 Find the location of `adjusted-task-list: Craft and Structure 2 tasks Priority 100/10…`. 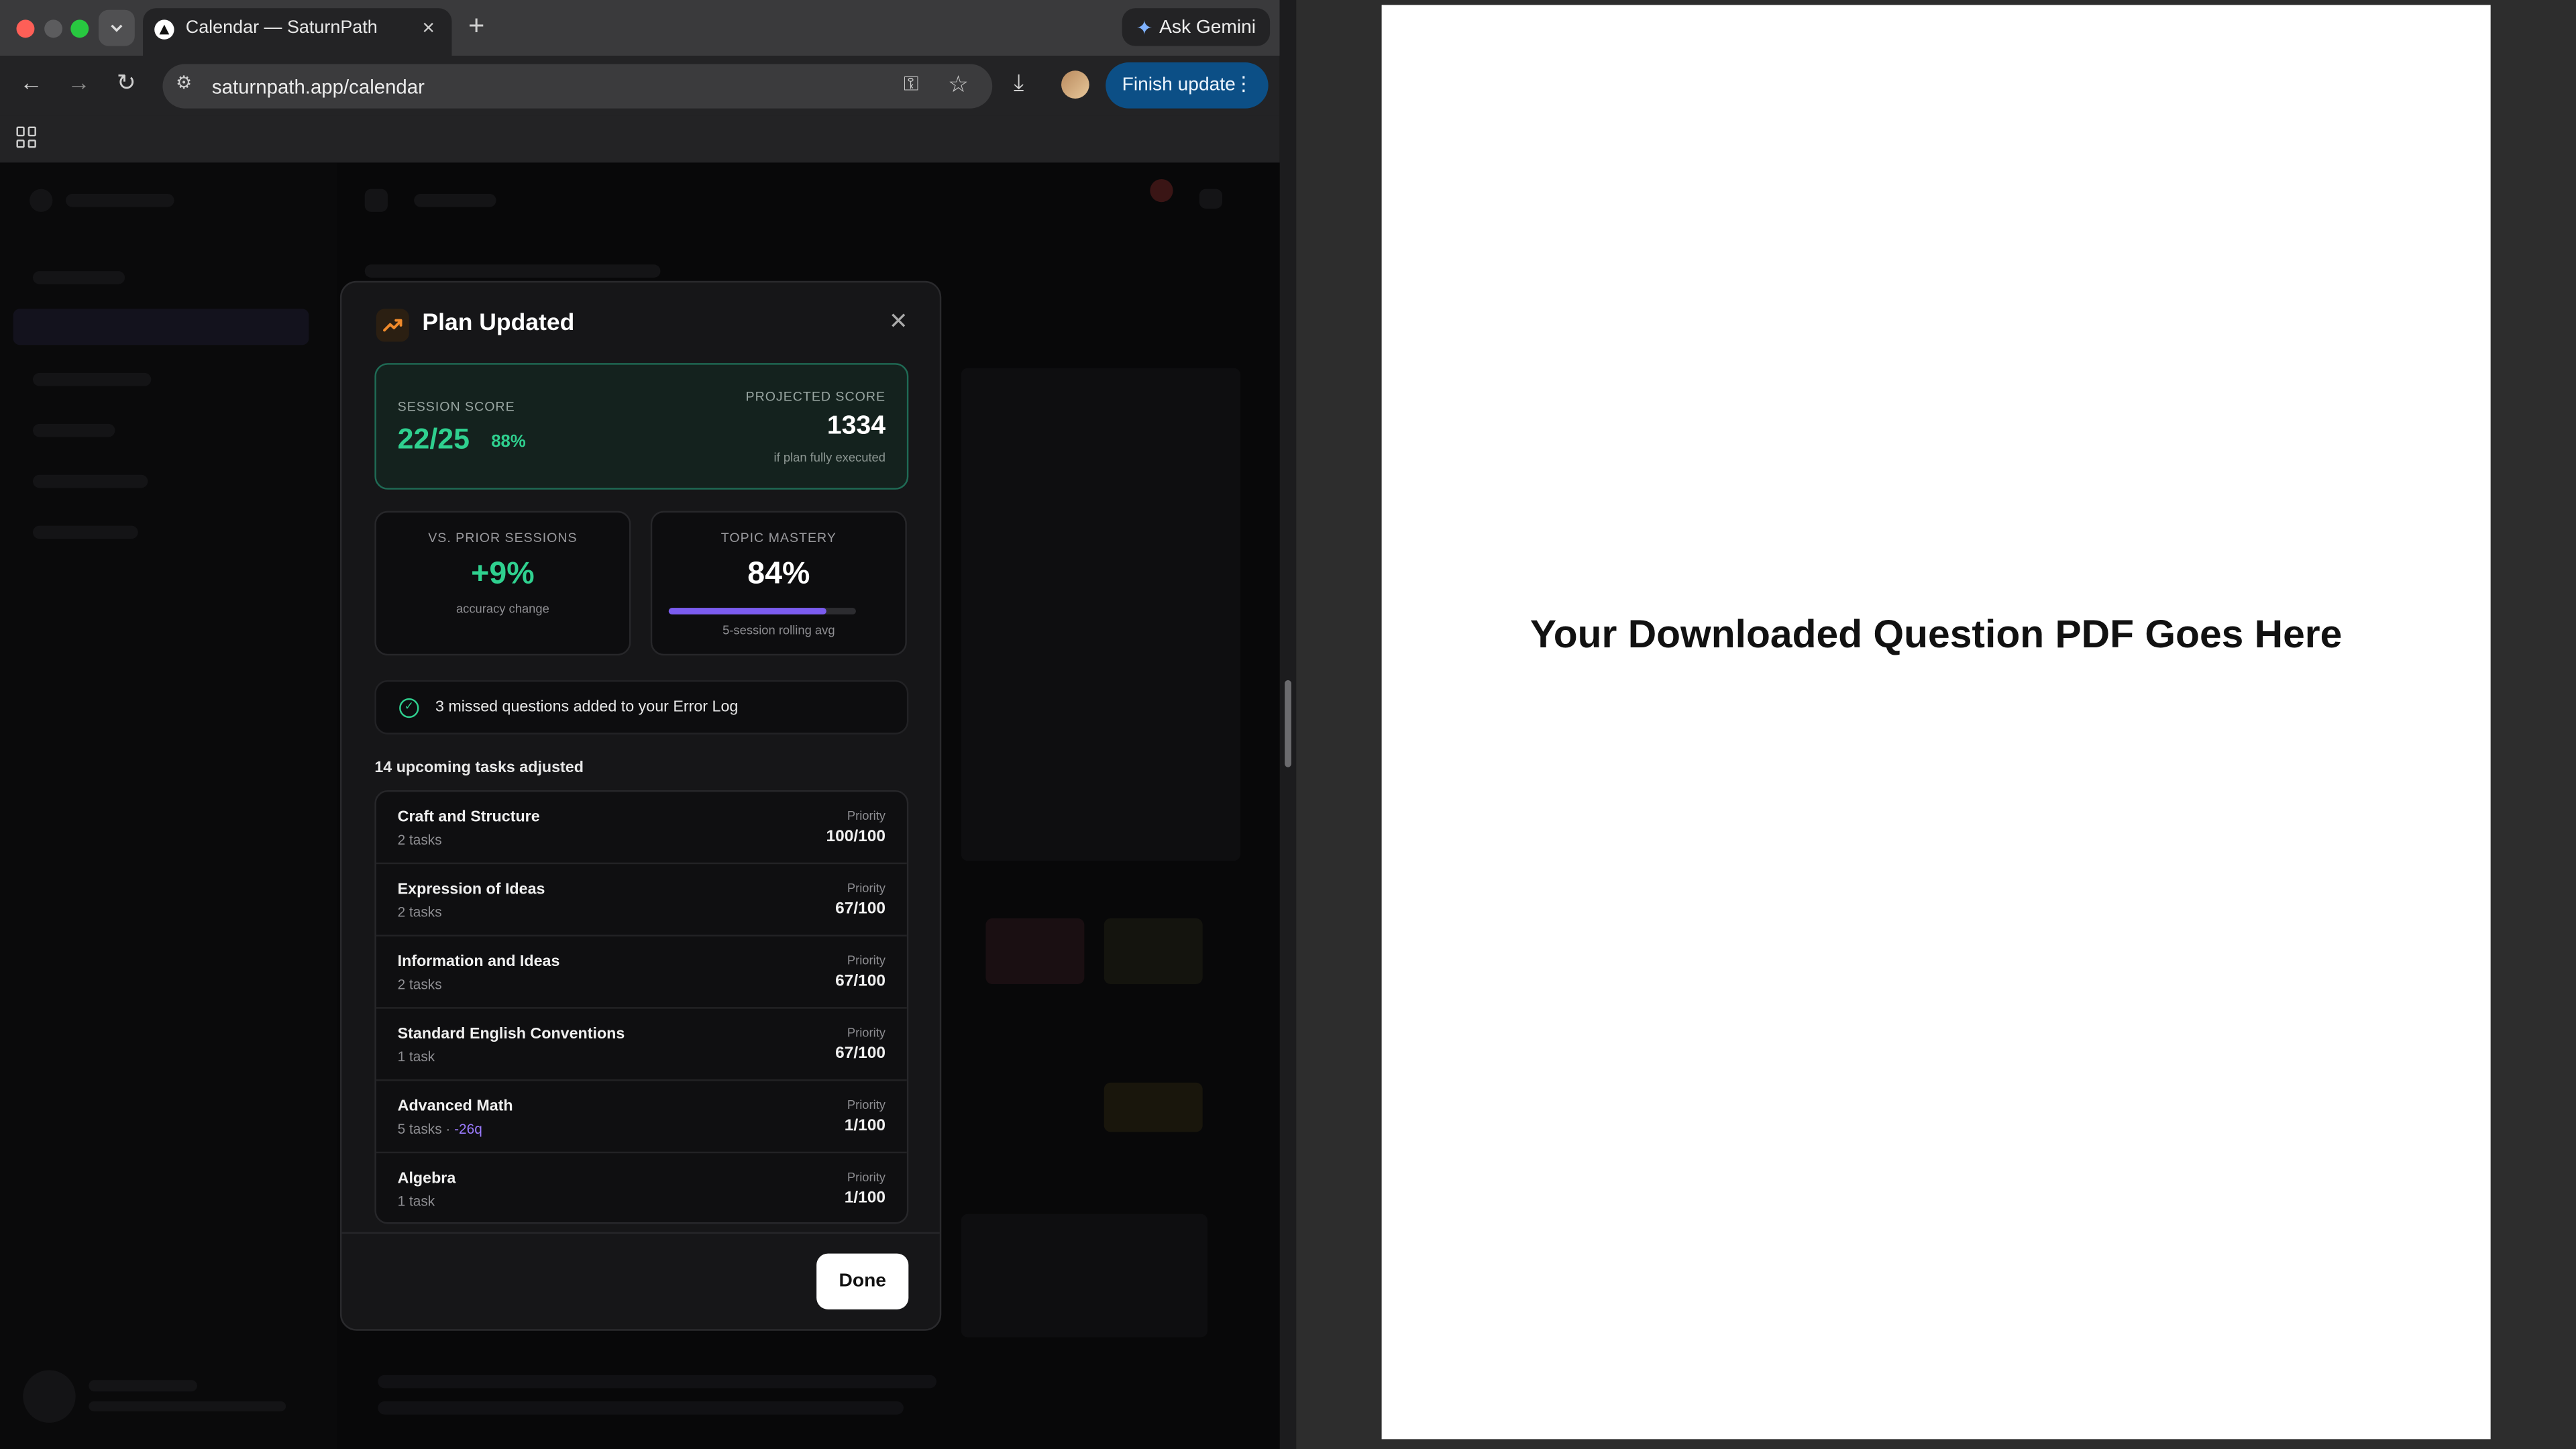

adjusted-task-list: Craft and Structure 2 tasks Priority 100/10… is located at coordinates (641, 1007).